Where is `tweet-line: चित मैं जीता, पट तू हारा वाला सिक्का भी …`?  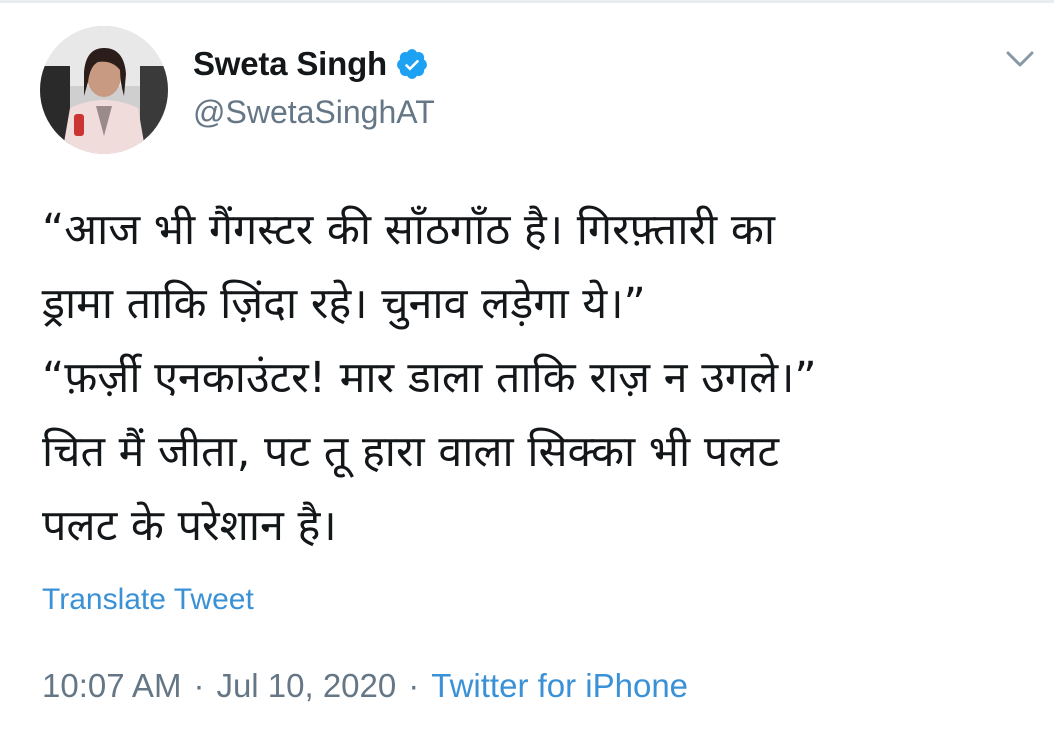
tweet-line: चित मैं जीता, पट तू हारा वाला सिक्का भी … is located at coordinates (411, 452).